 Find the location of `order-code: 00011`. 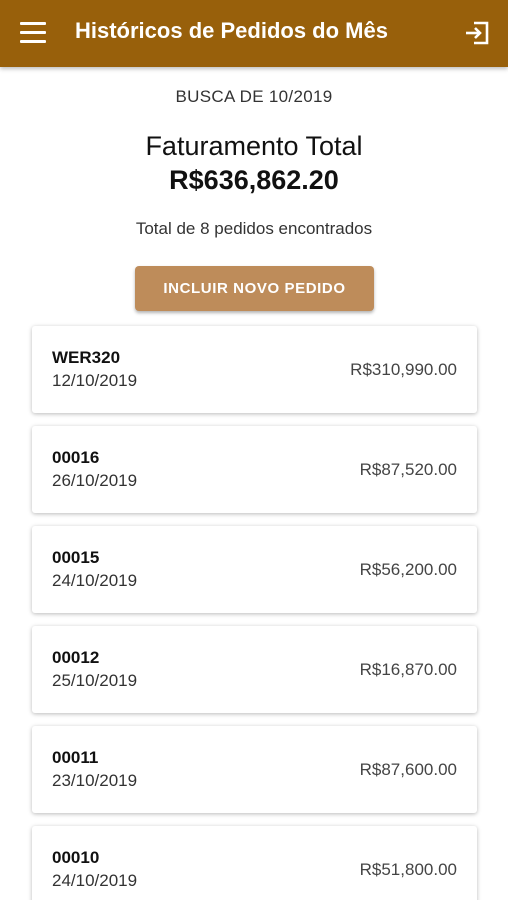

order-code: 00011 is located at coordinates (75, 757).